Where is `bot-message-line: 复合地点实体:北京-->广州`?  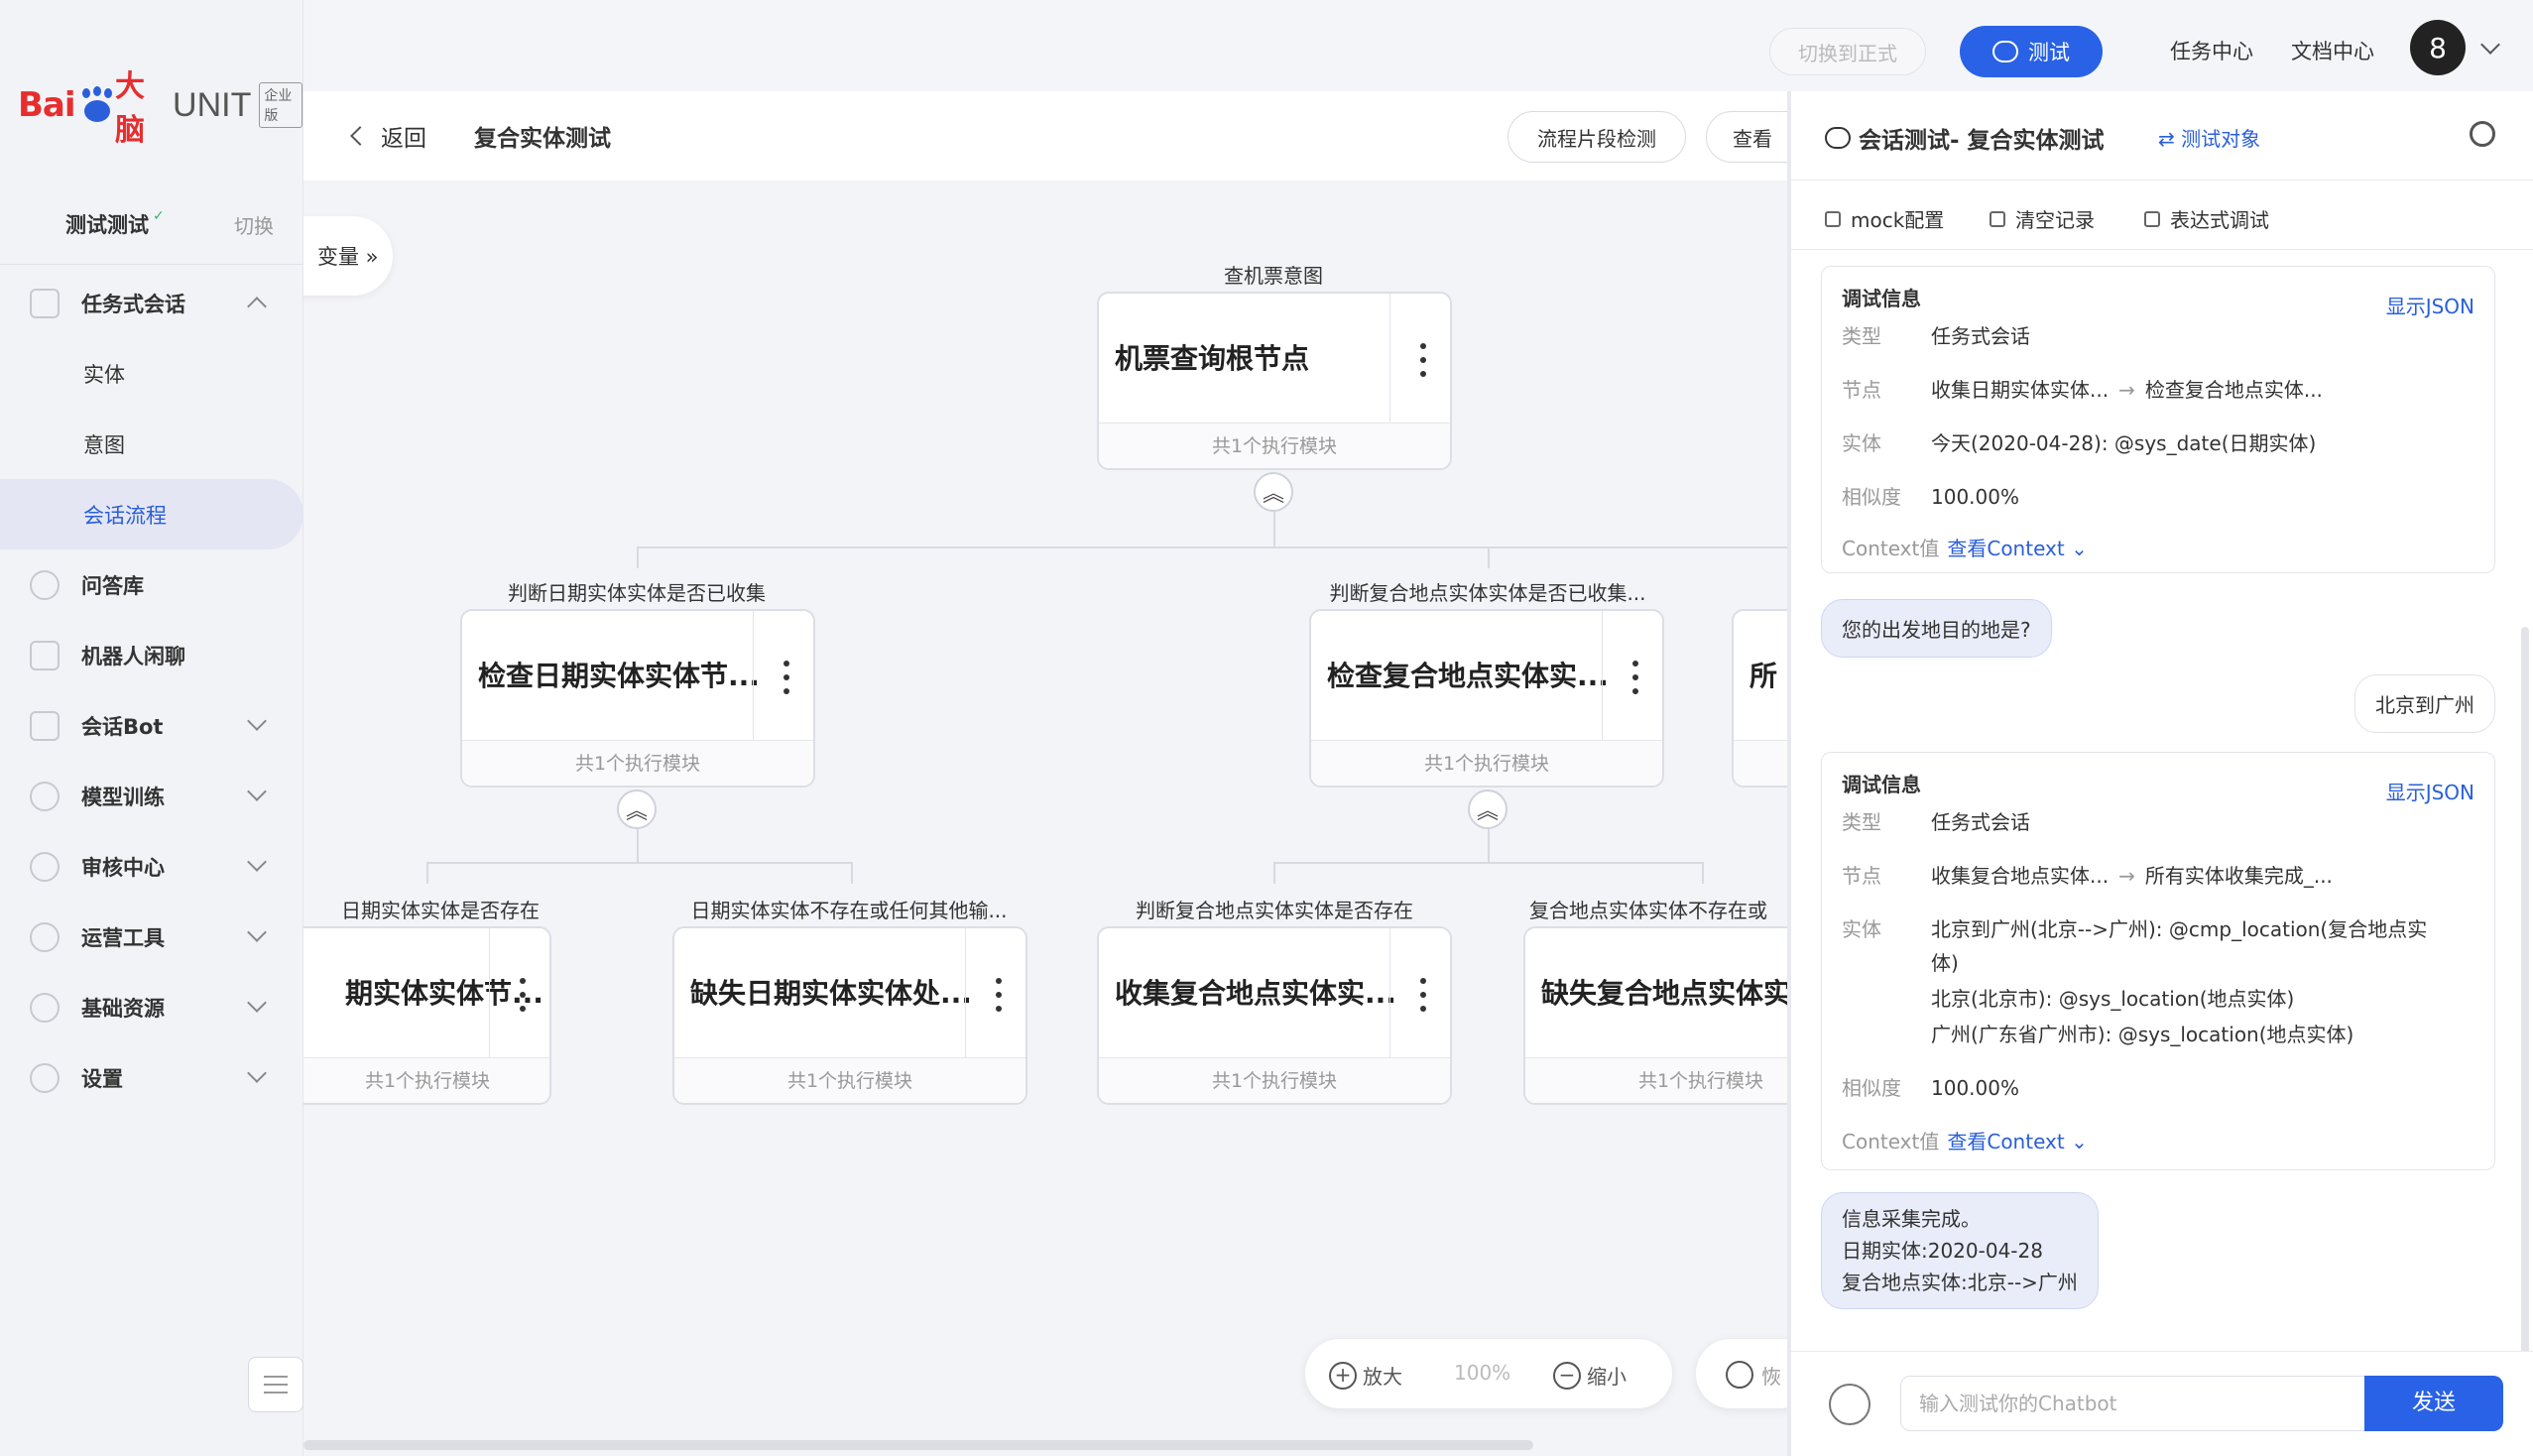 bot-message-line: 复合地点实体:北京-->广州 is located at coordinates (1960, 1282).